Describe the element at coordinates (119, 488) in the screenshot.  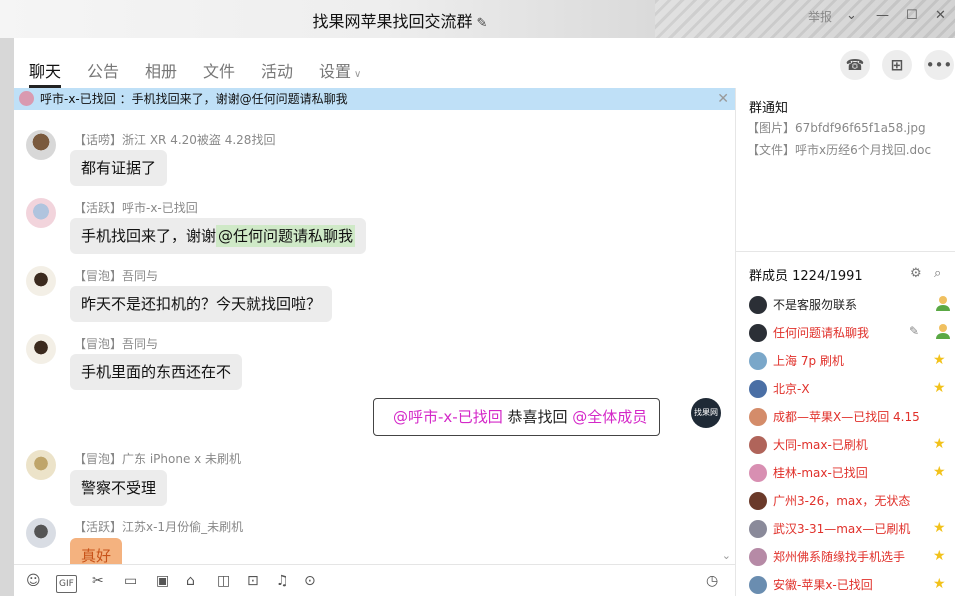
I see `message-bubble: 警察不受理` at that location.